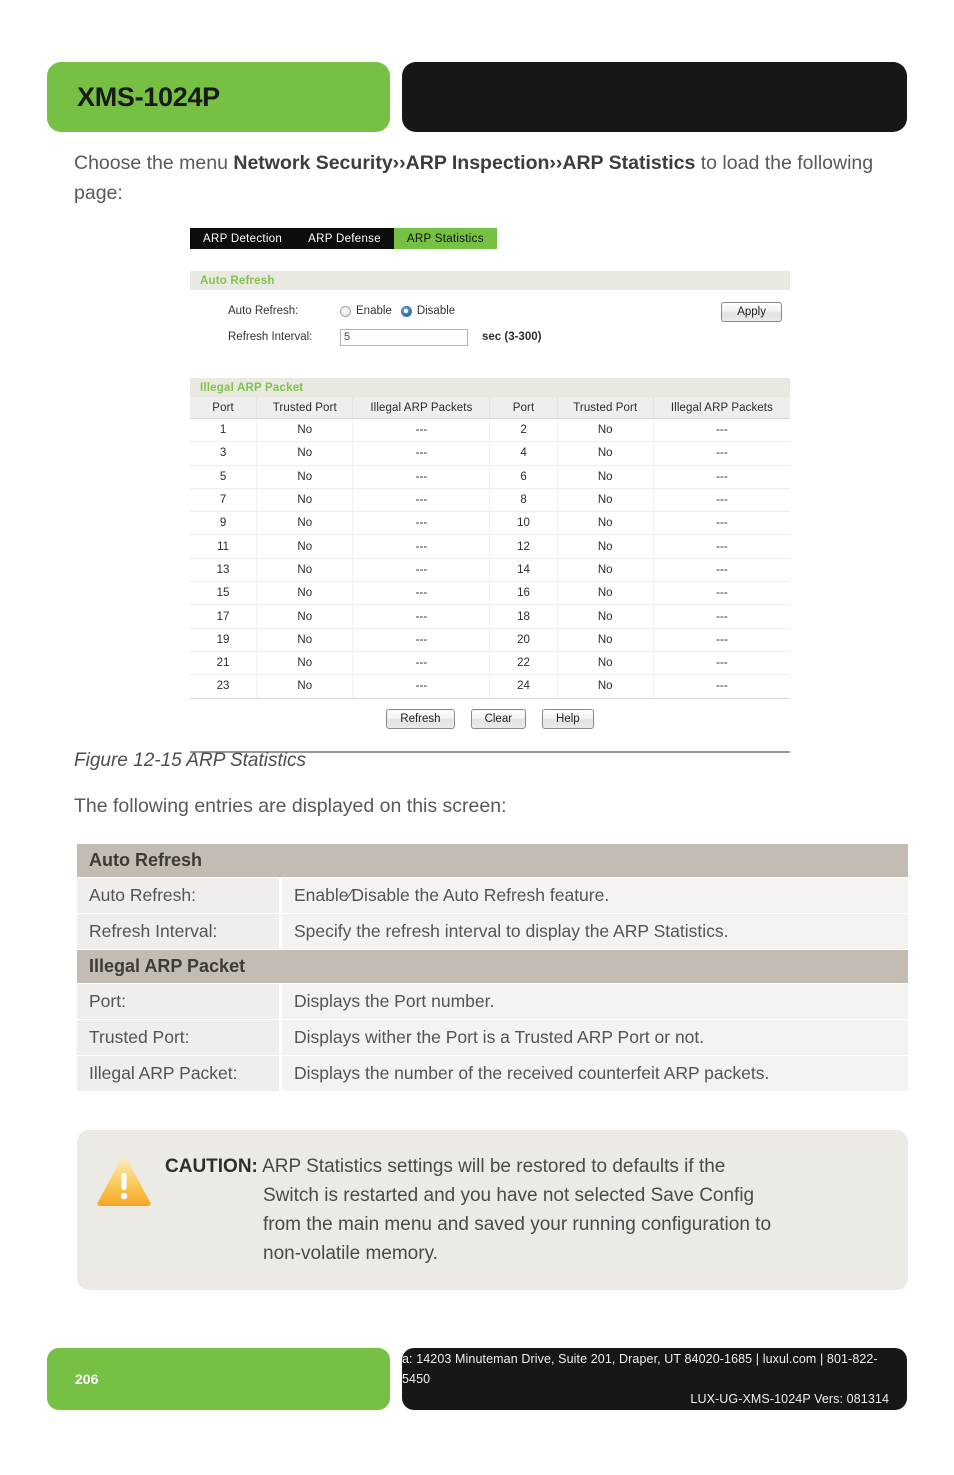  I want to click on tab-arp-defense: ARP Defense, so click(344, 238).